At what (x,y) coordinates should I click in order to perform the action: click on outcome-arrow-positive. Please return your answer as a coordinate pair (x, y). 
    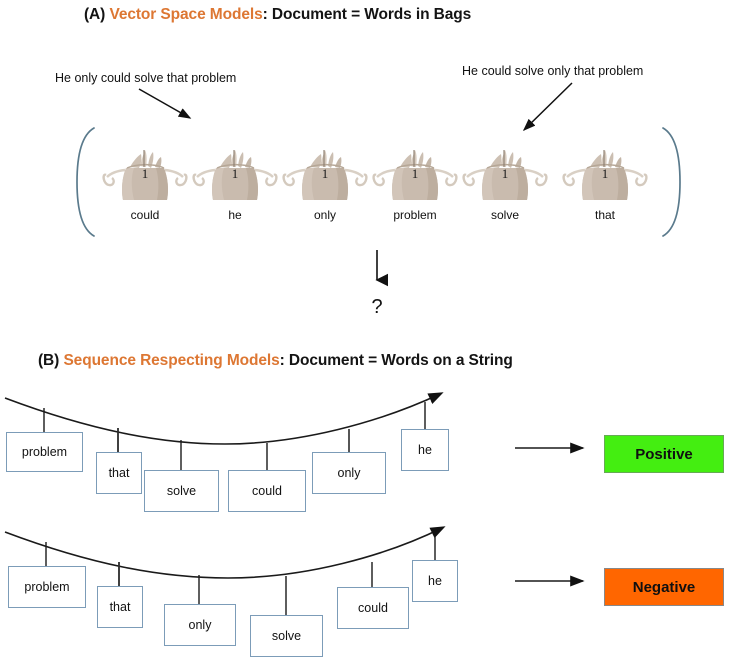
    Looking at the image, I should click on (550, 448).